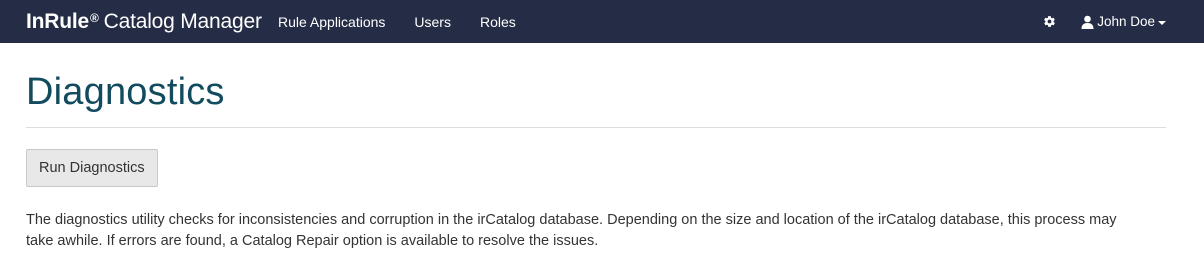 The image size is (1204, 267). What do you see at coordinates (1087, 22) in the screenshot?
I see `user-icon` at bounding box center [1087, 22].